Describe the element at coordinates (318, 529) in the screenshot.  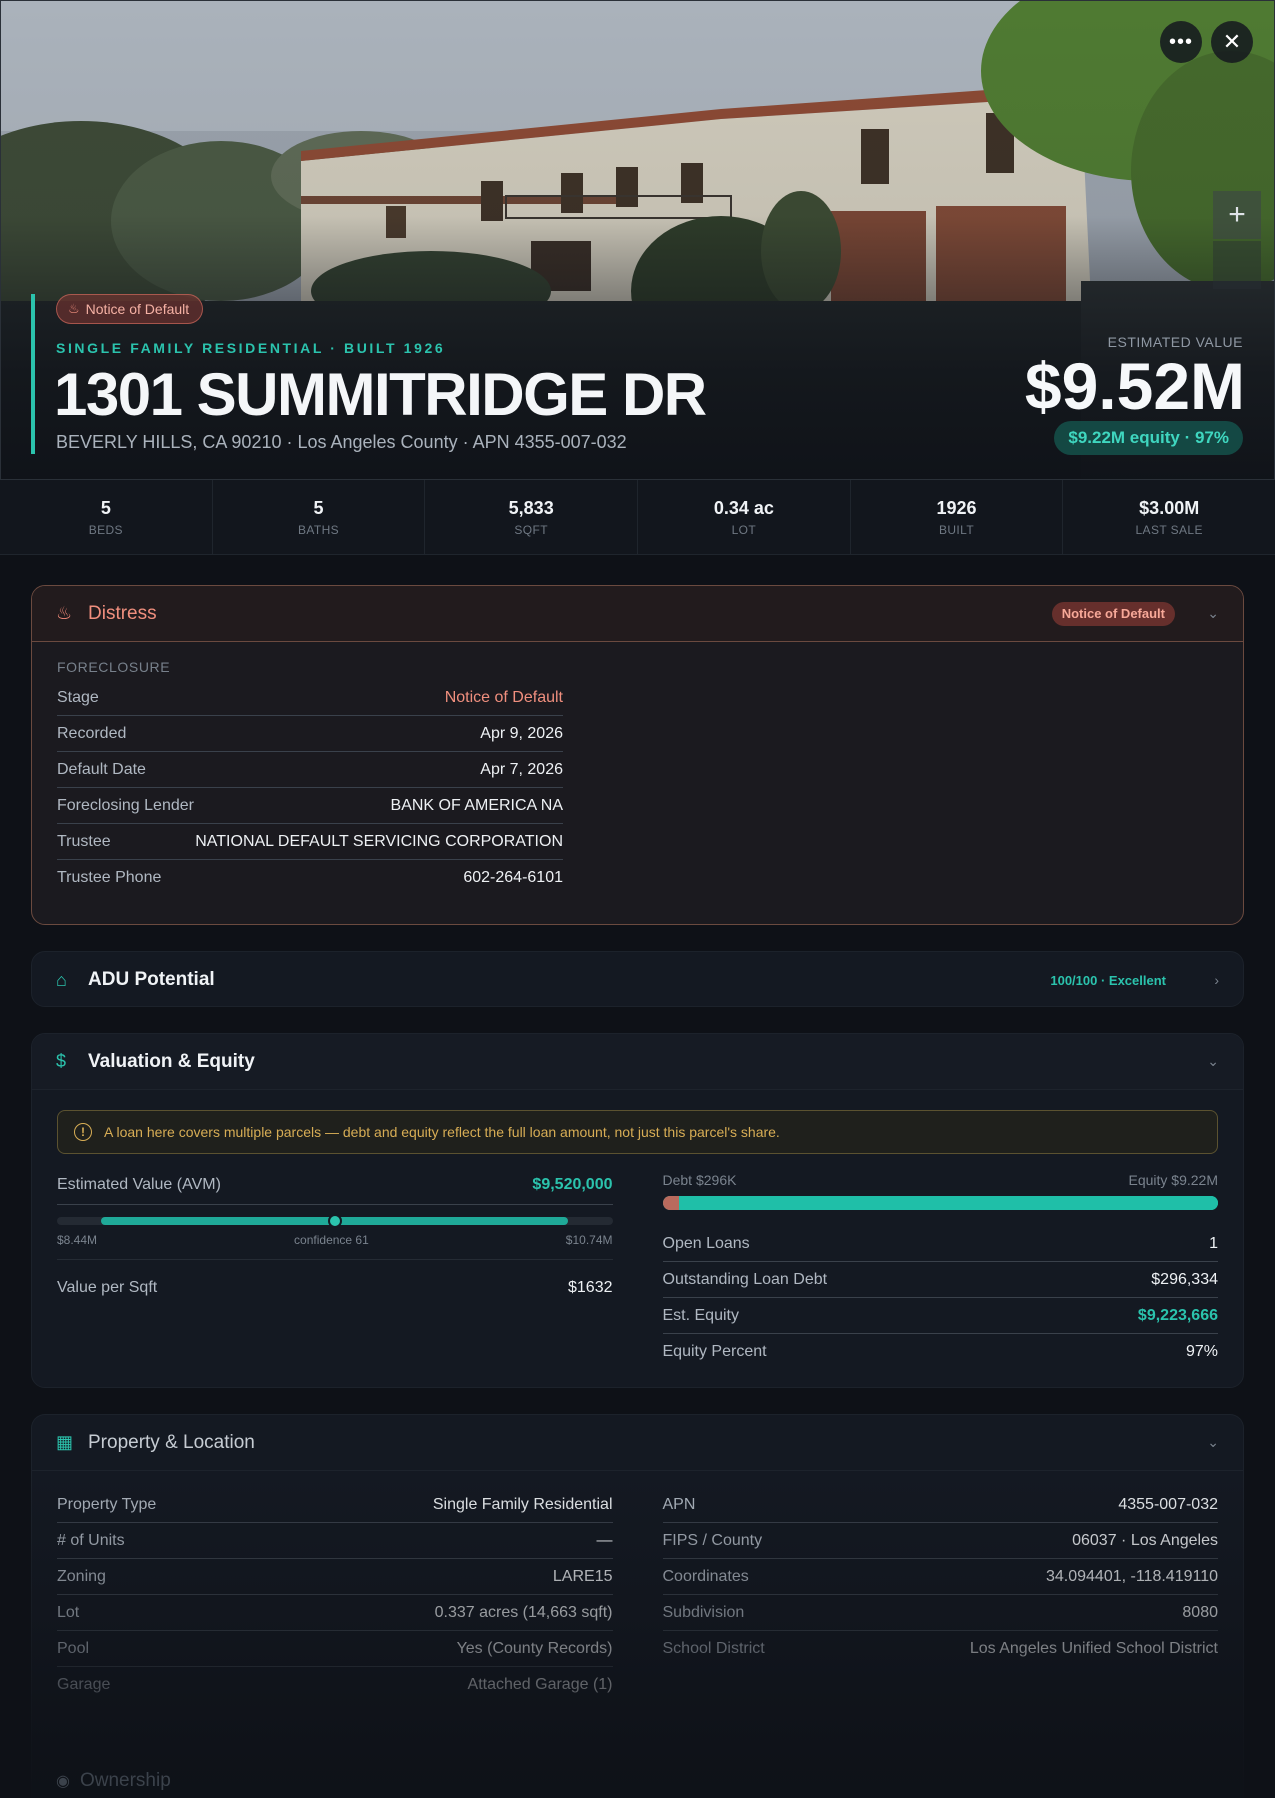
I see `stat-label: BATHS` at that location.